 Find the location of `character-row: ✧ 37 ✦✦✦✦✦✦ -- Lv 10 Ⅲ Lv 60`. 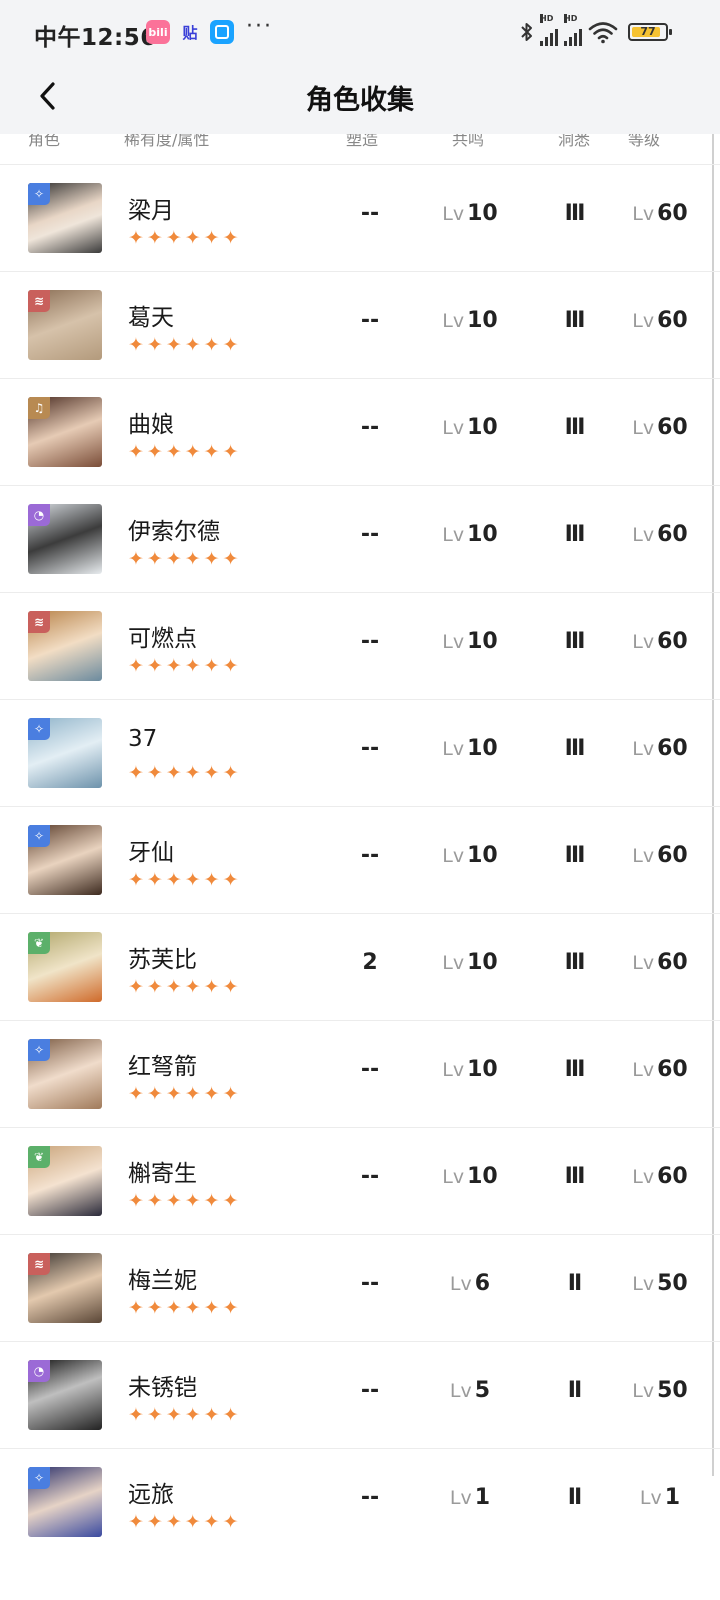

character-row: ✧ 37 ✦✦✦✦✦✦ -- Lv 10 Ⅲ Lv 60 is located at coordinates (360, 752).